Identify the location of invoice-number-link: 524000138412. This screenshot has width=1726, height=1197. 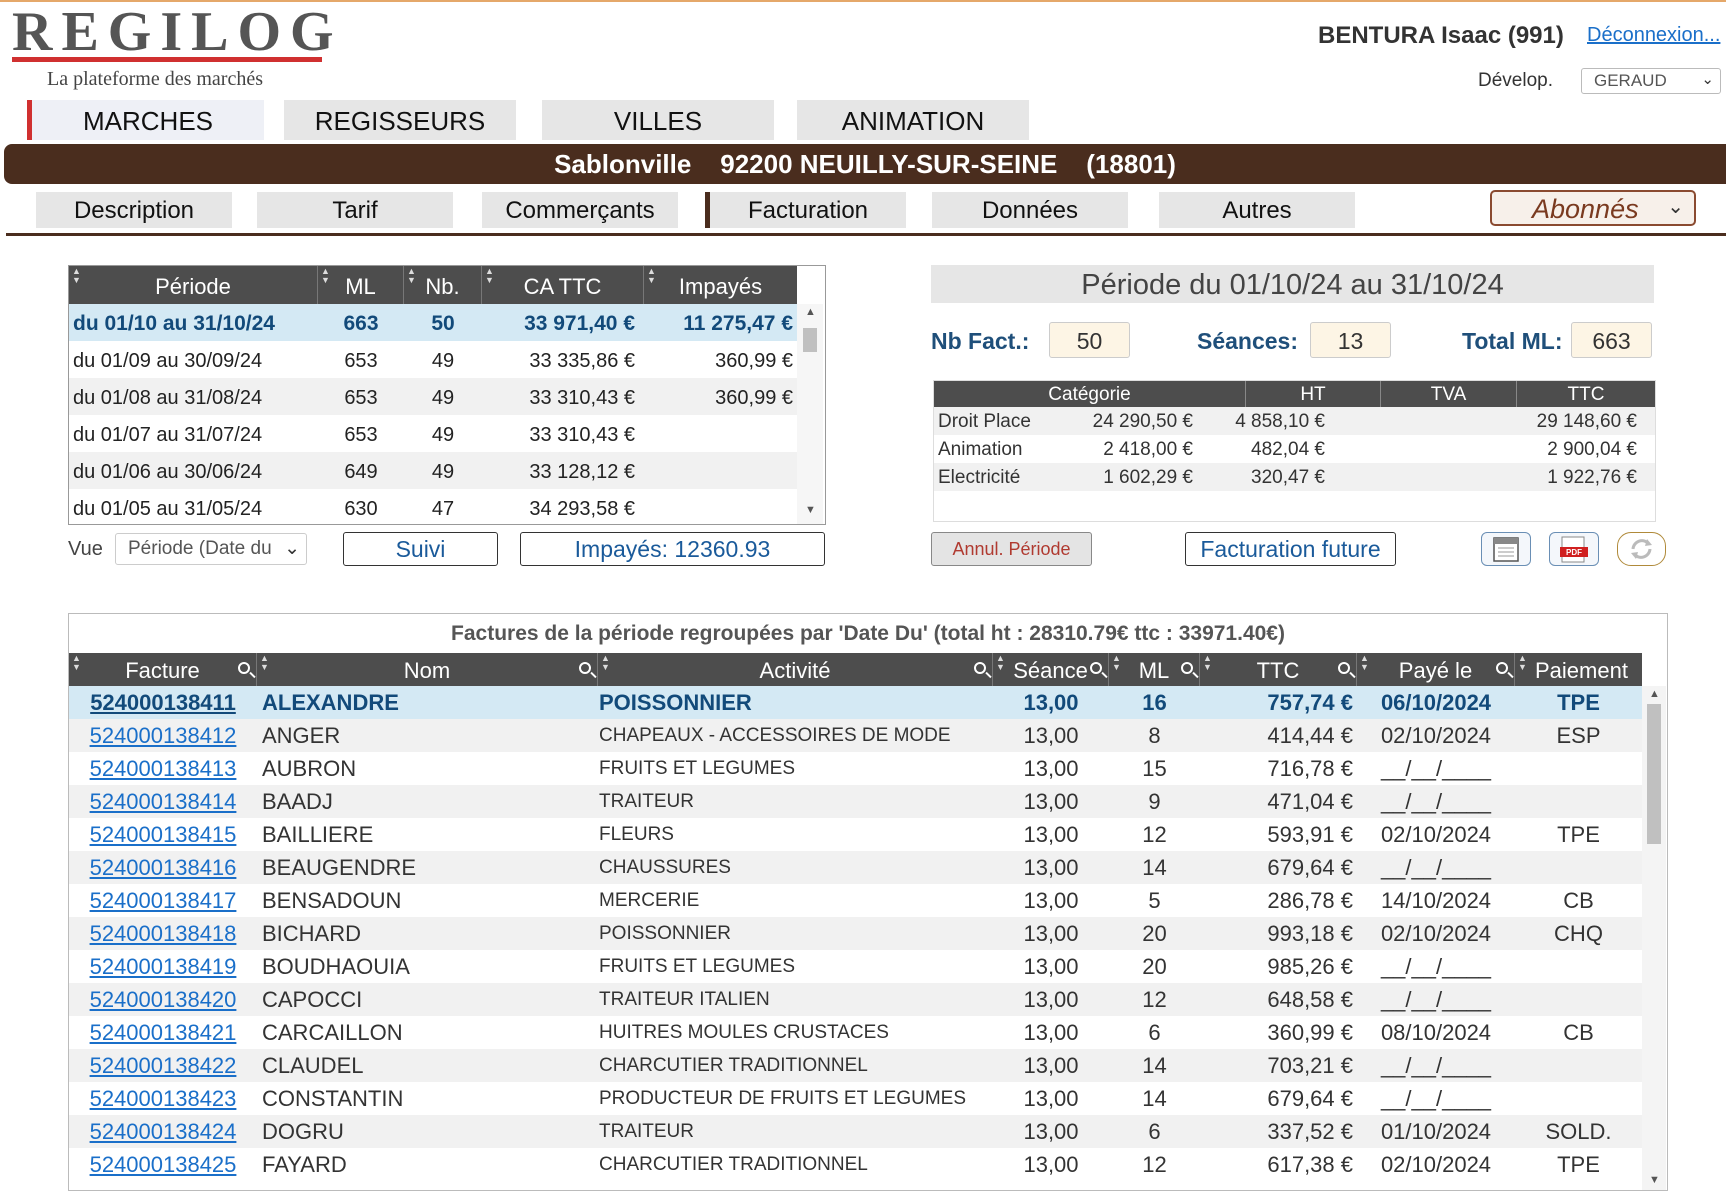
(163, 736).